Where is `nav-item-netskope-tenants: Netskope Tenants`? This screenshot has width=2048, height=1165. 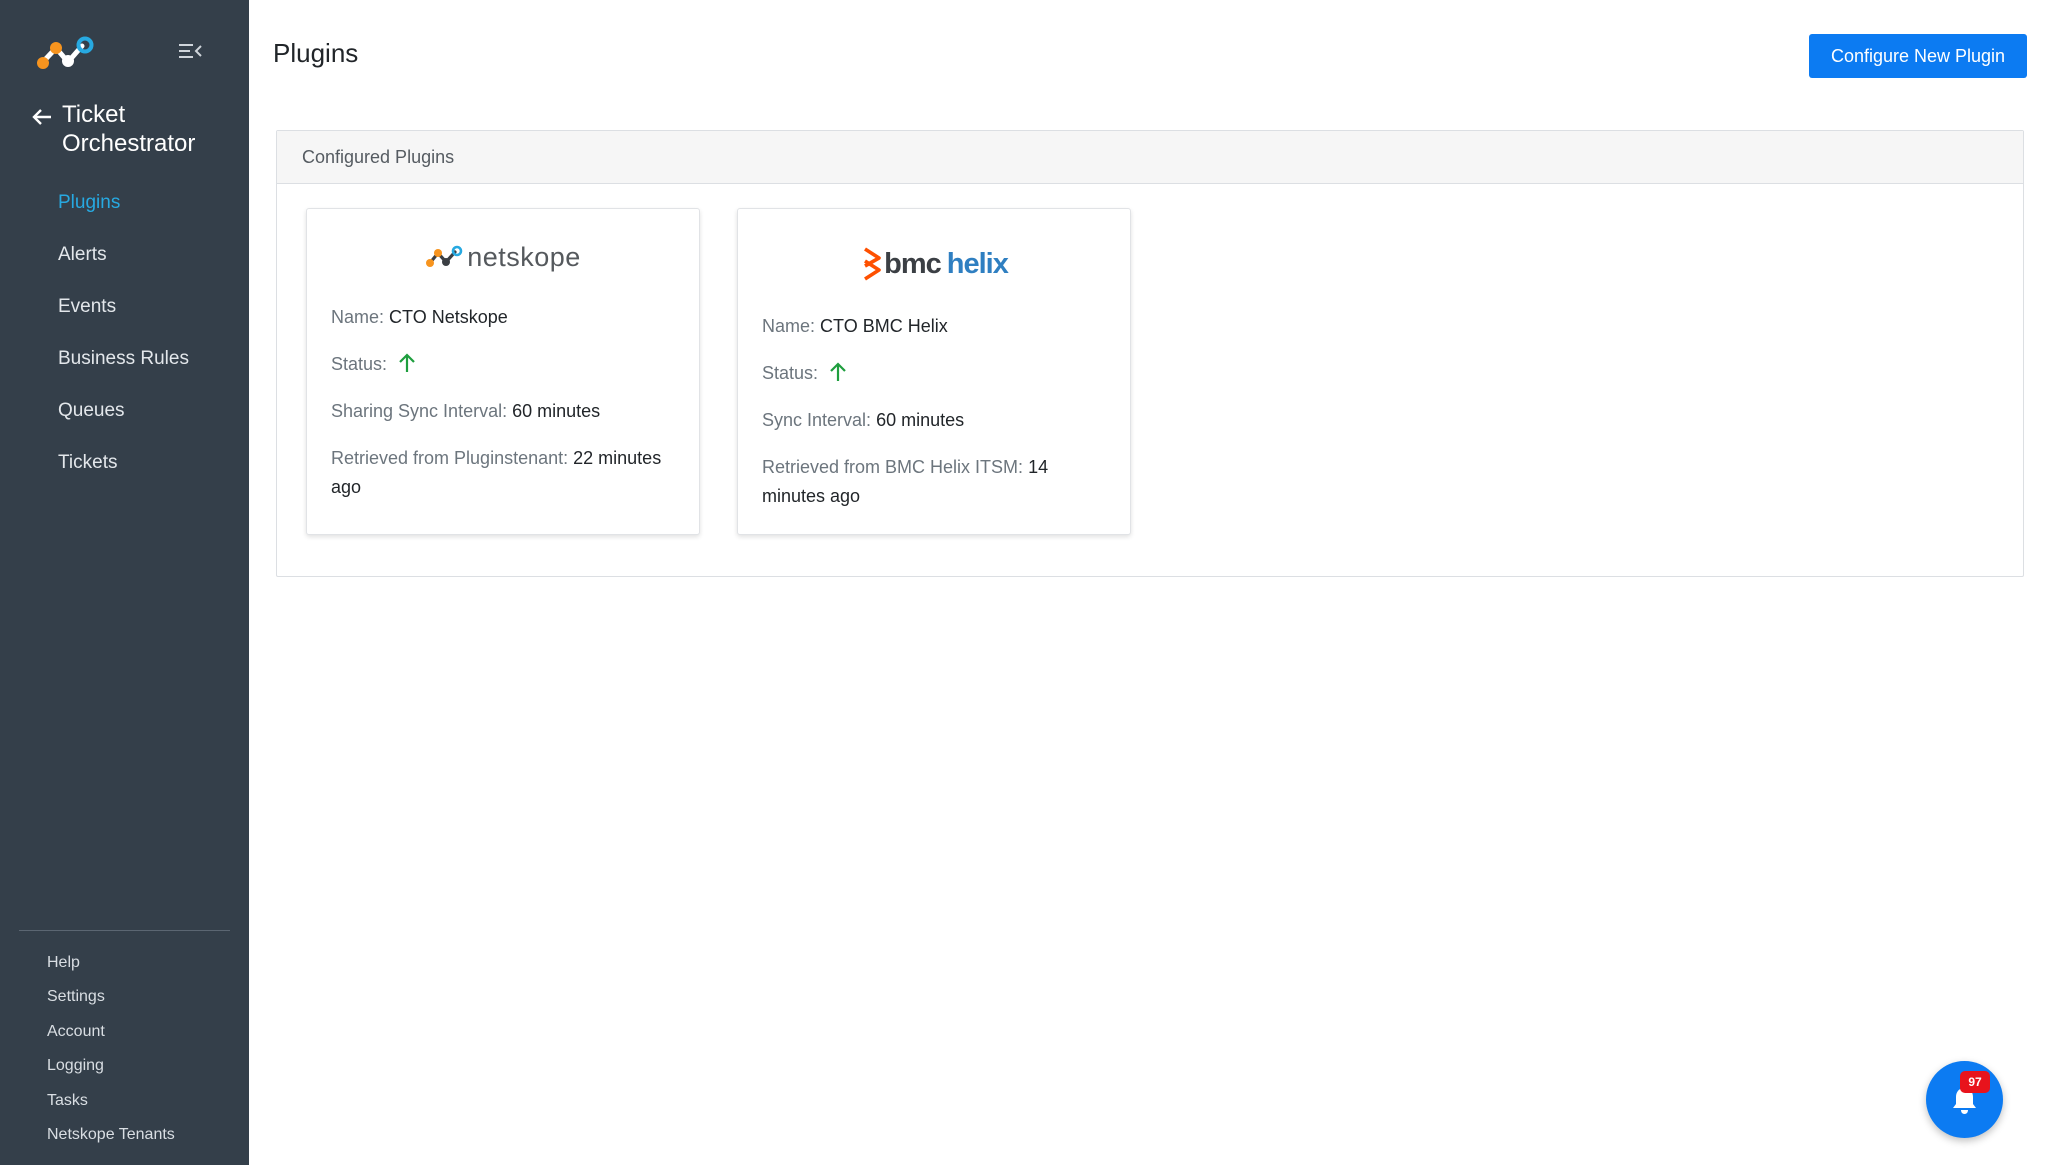 nav-item-netskope-tenants: Netskope Tenants is located at coordinates (111, 1139).